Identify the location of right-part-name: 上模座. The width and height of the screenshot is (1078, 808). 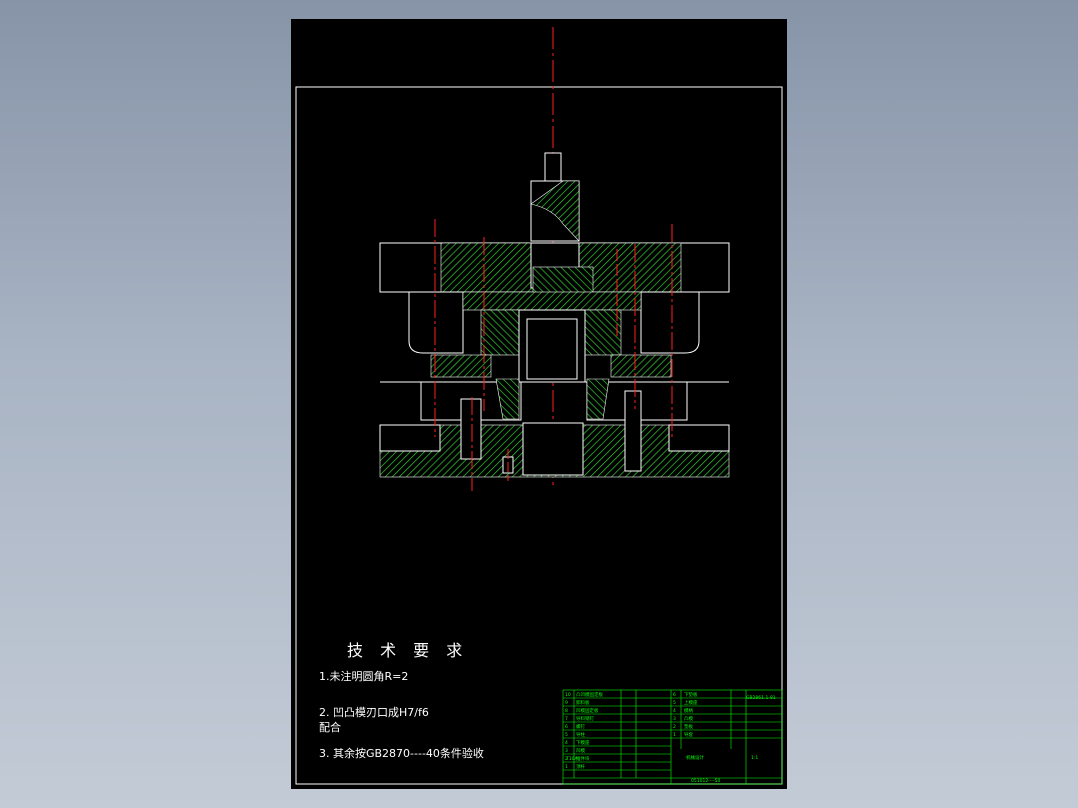
(691, 702).